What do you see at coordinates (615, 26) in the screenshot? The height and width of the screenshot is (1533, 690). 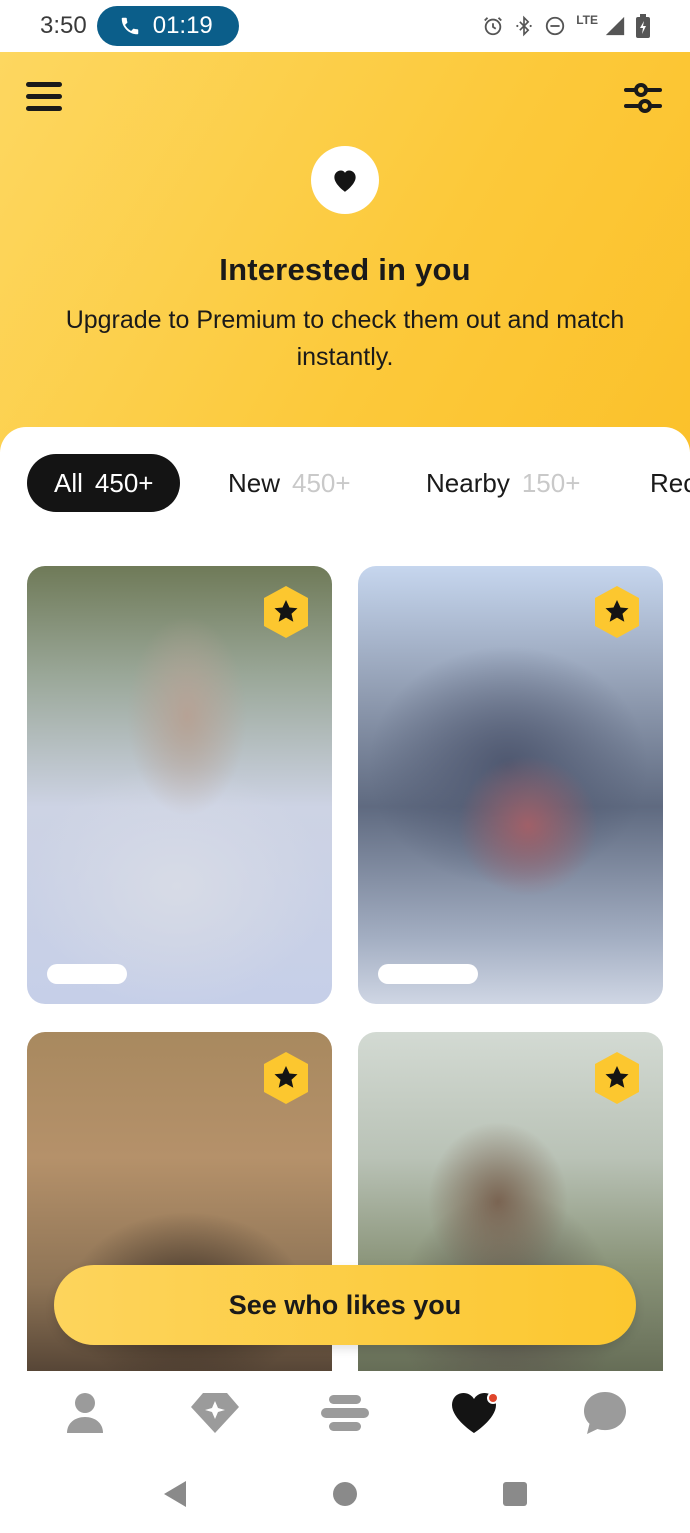 I see `signal-icon` at bounding box center [615, 26].